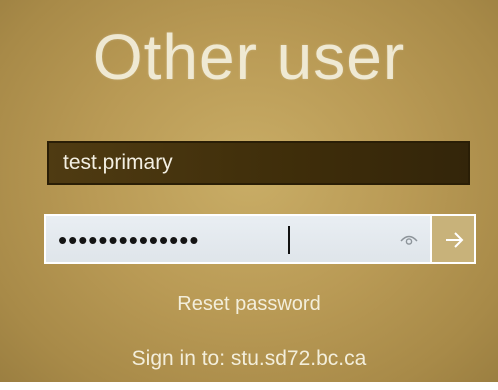 The height and width of the screenshot is (390, 498). What do you see at coordinates (249, 57) in the screenshot?
I see `page-title: Other user` at bounding box center [249, 57].